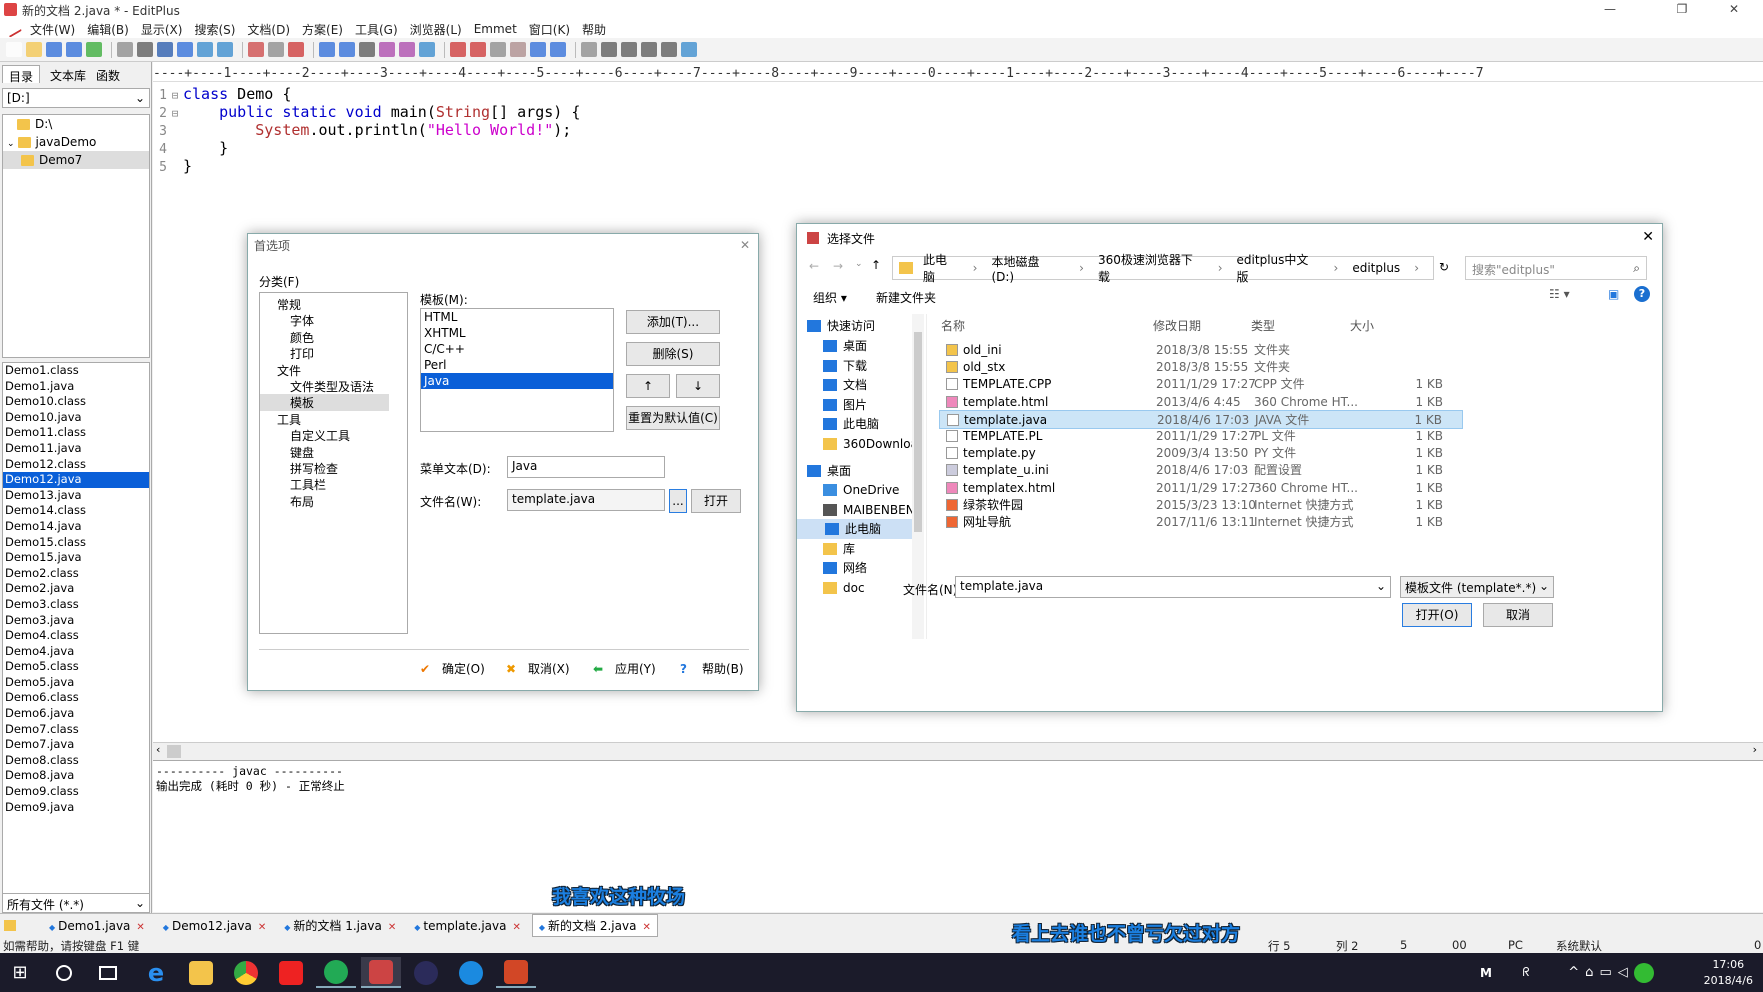 This screenshot has width=1763, height=992. I want to click on file-row: 绿茶软件园 2015/3/23 13:10 Internet 快捷方式 1 KB, so click(1201, 505).